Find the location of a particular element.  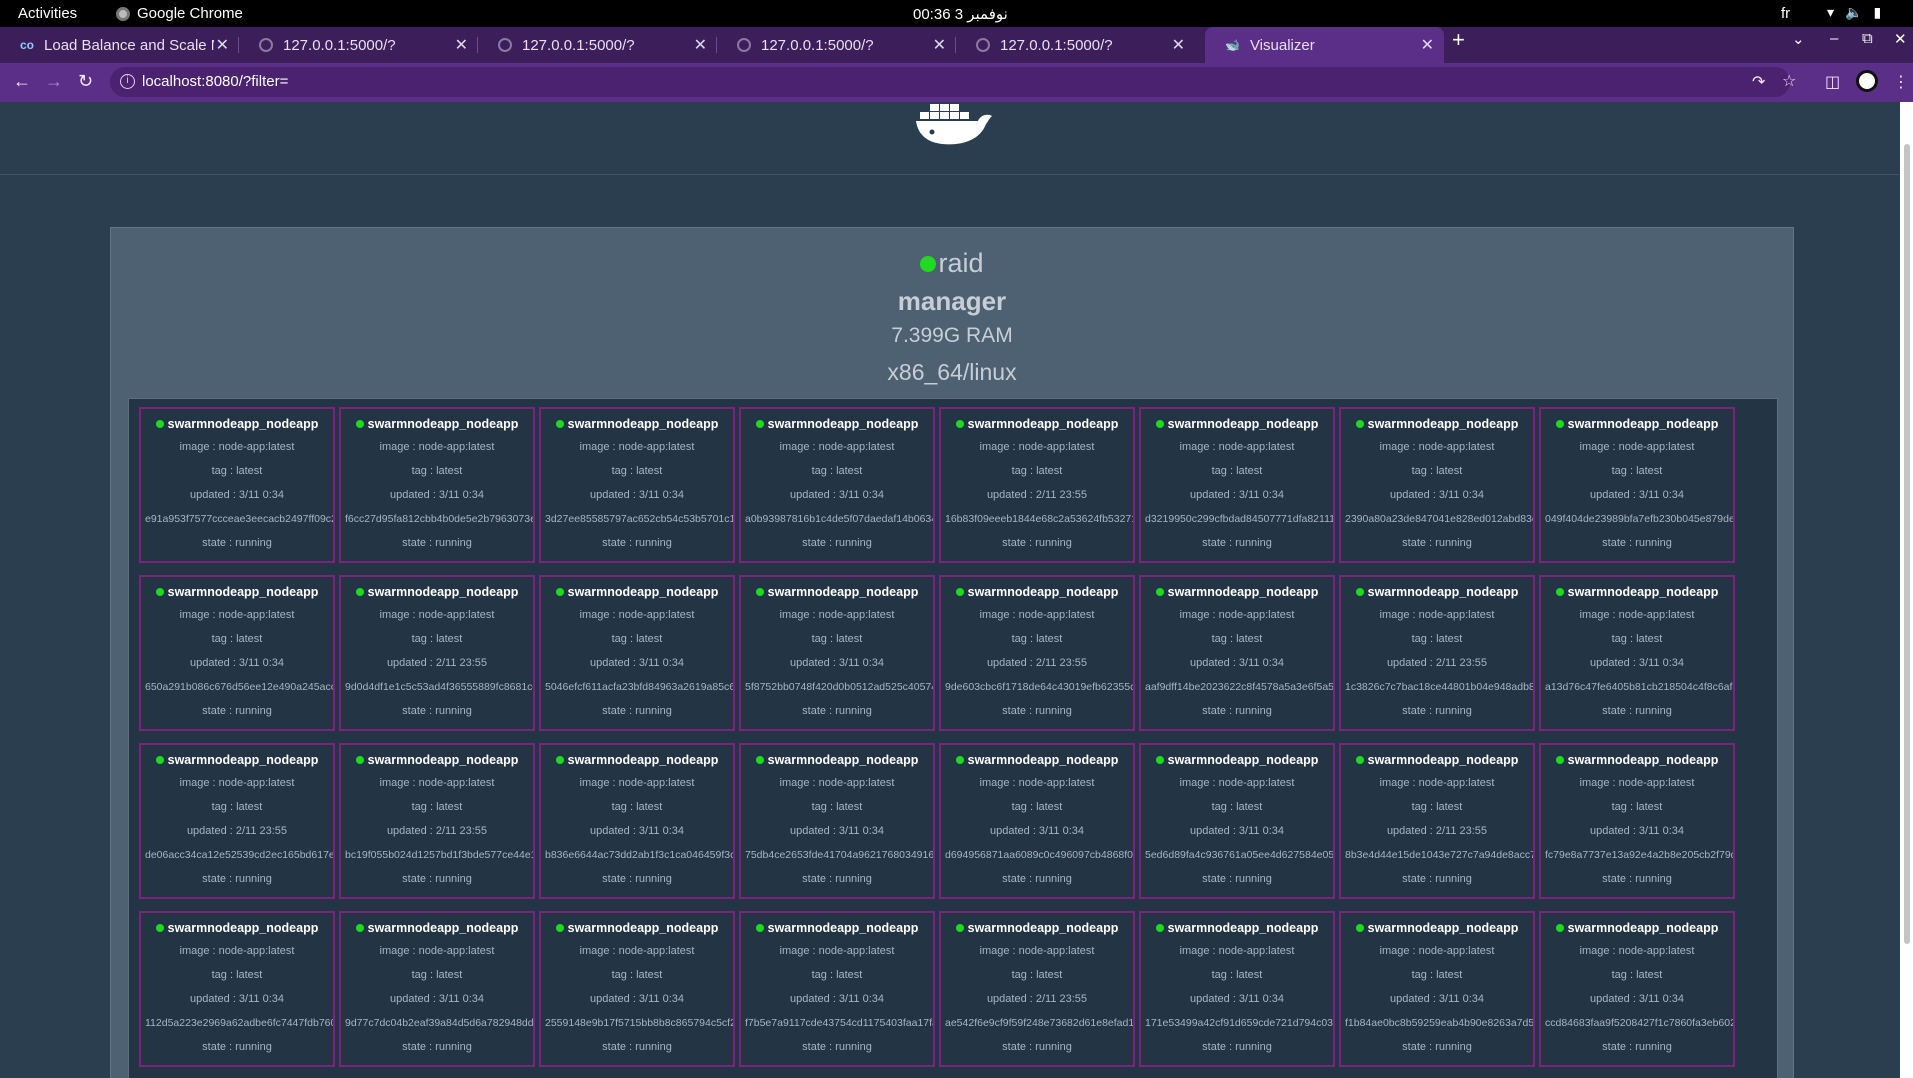

container-id: ae542f6e9cf9f59f248e73682d61e8efad13 is located at coordinates (1040, 1023).